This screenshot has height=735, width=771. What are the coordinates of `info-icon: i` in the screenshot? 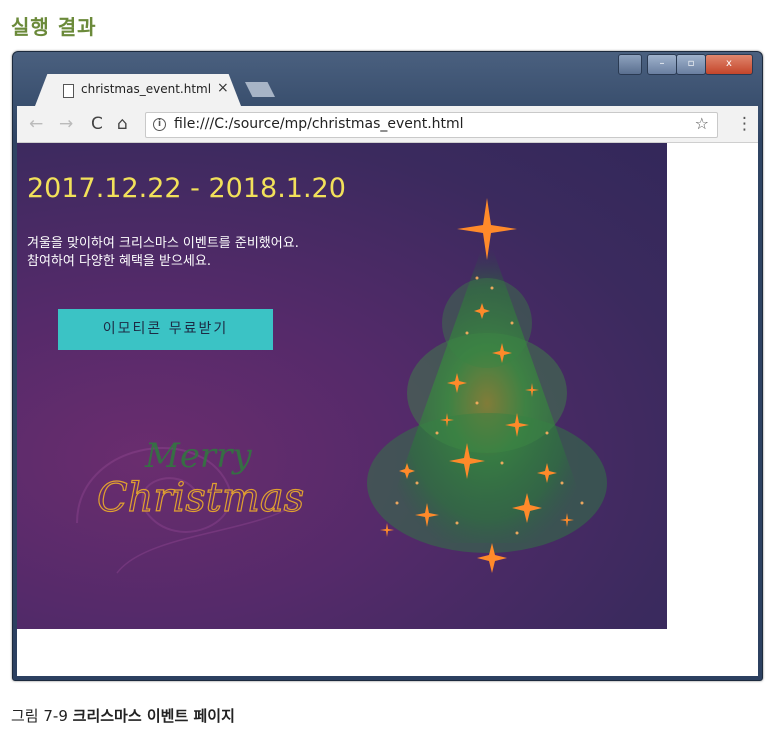 It's located at (159, 124).